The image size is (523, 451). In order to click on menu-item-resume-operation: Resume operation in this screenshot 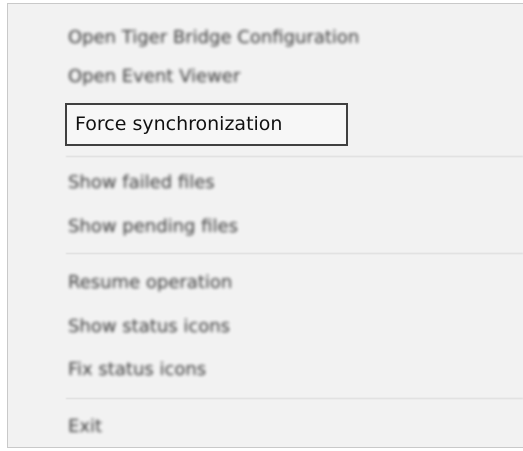, I will do `click(150, 282)`.